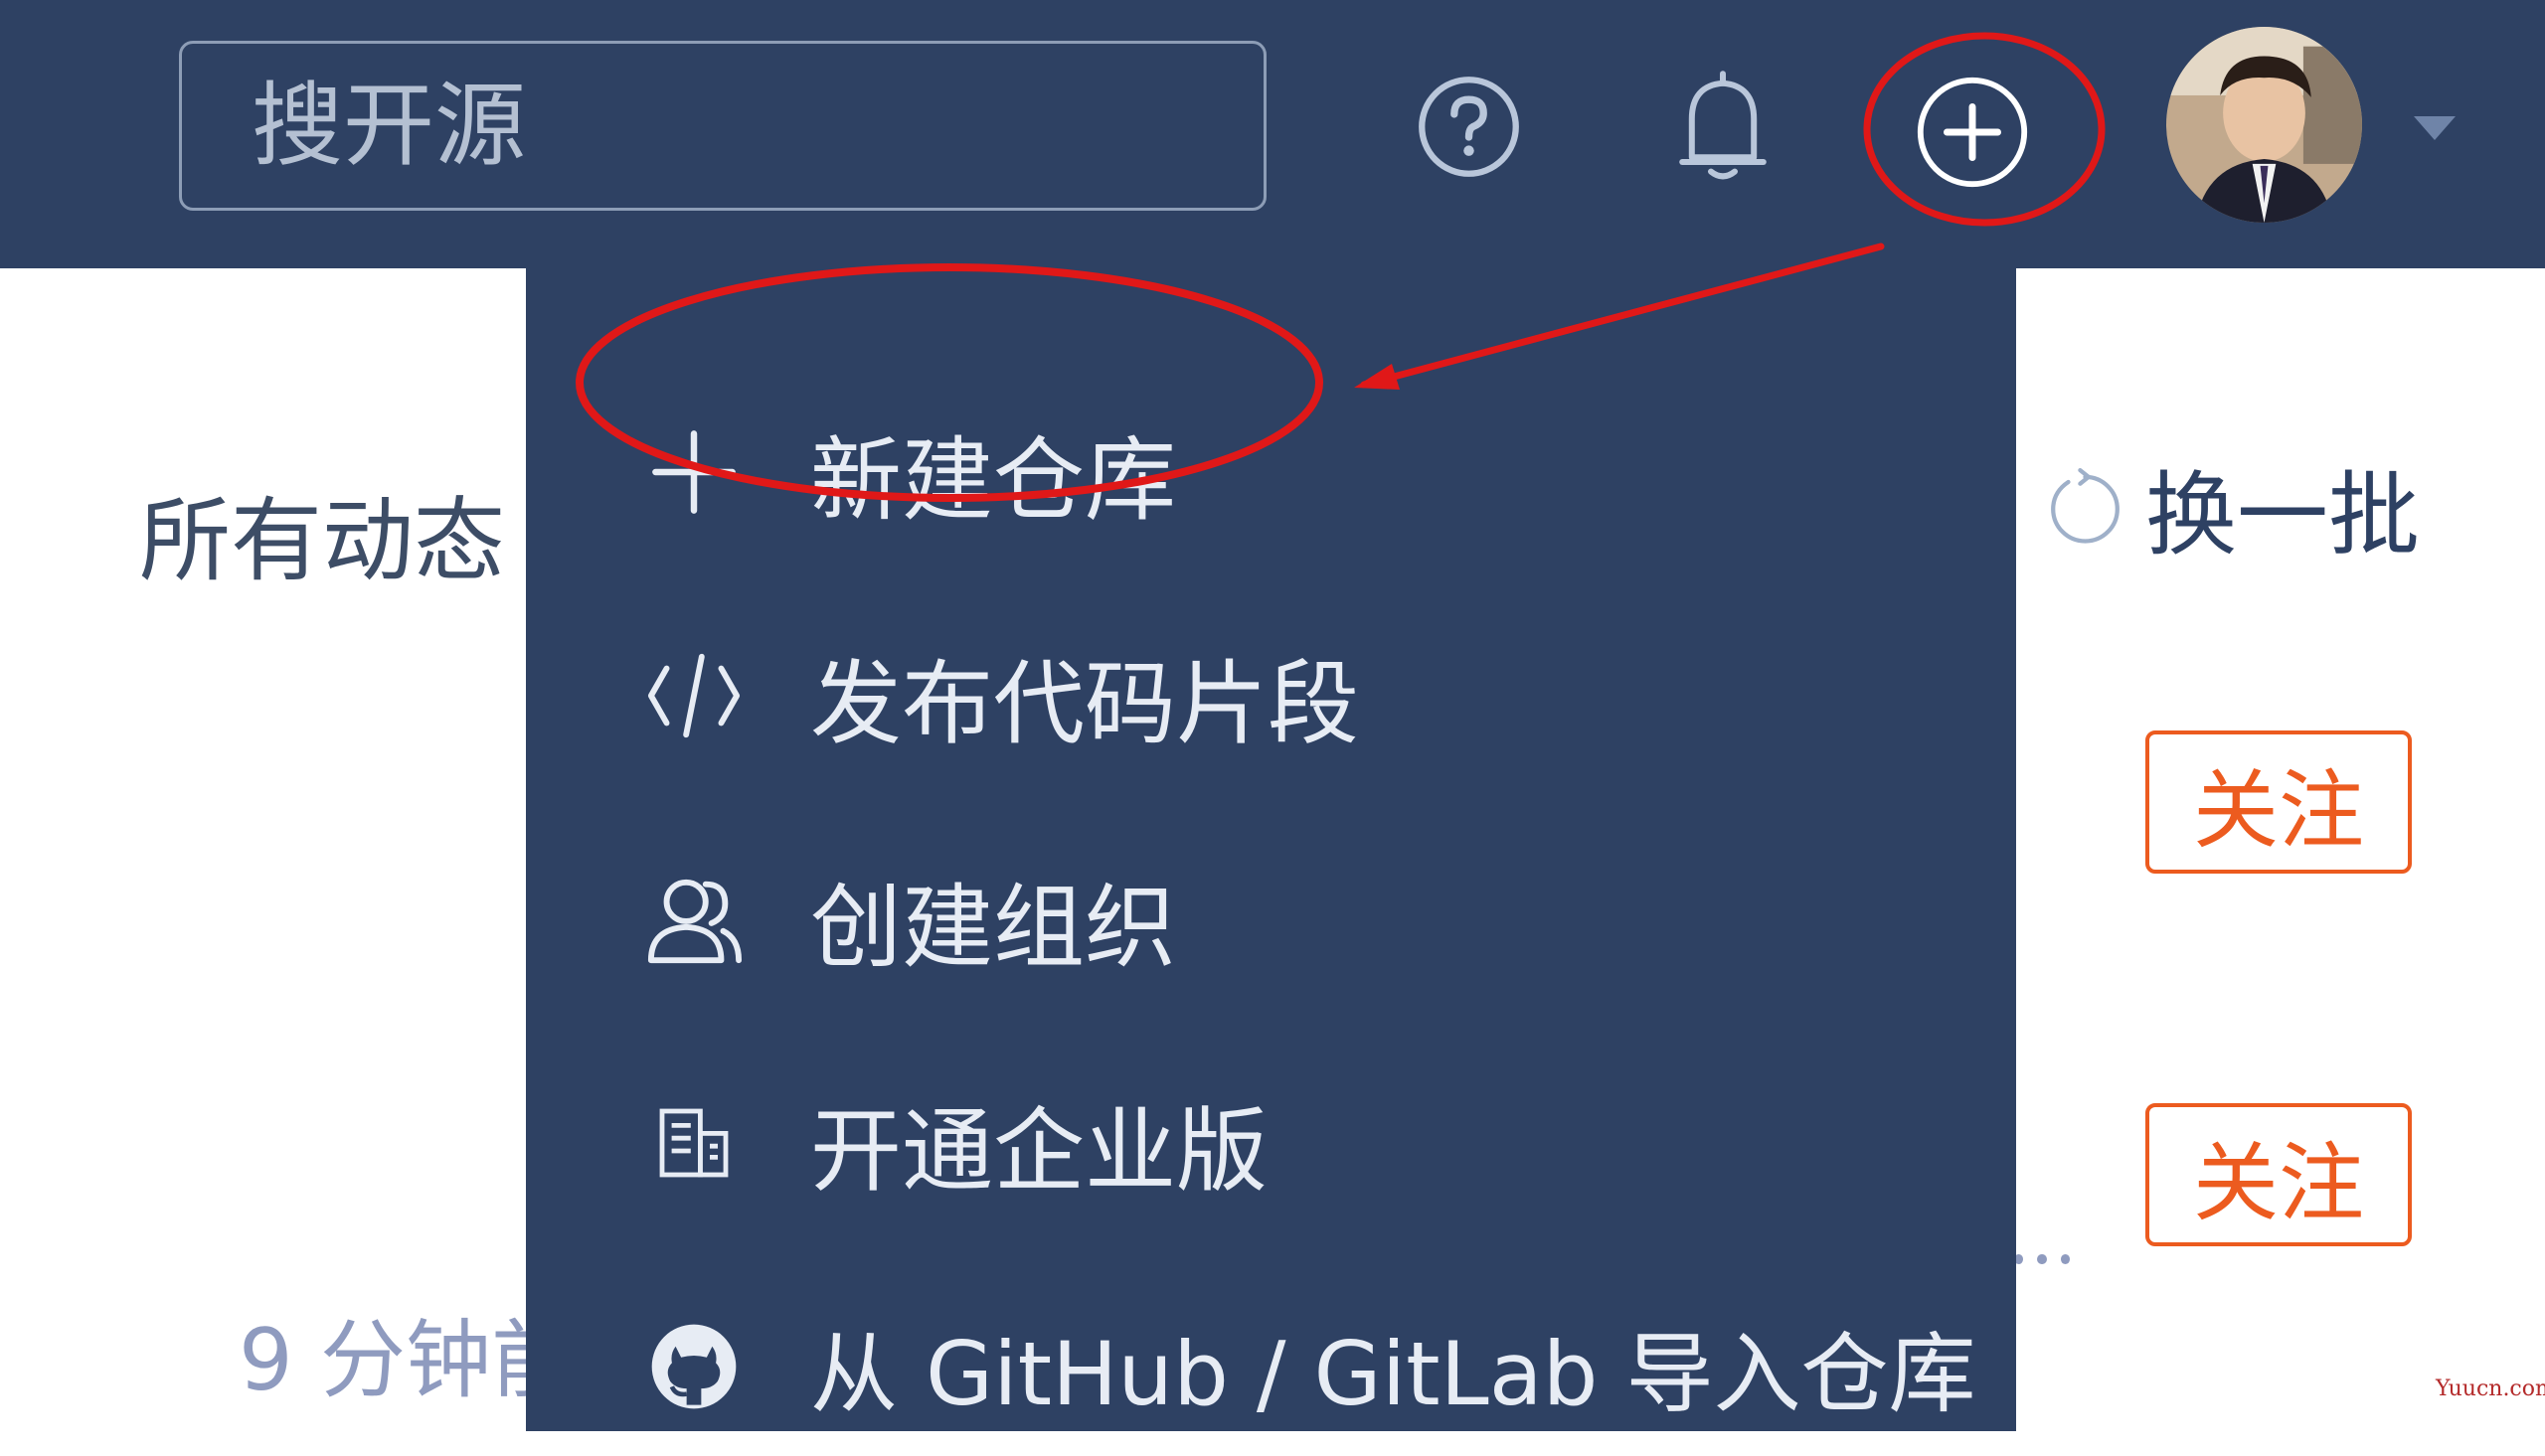 Image resolution: width=2545 pixels, height=1456 pixels. Describe the element at coordinates (694, 919) in the screenshot. I see `users-icon` at that location.